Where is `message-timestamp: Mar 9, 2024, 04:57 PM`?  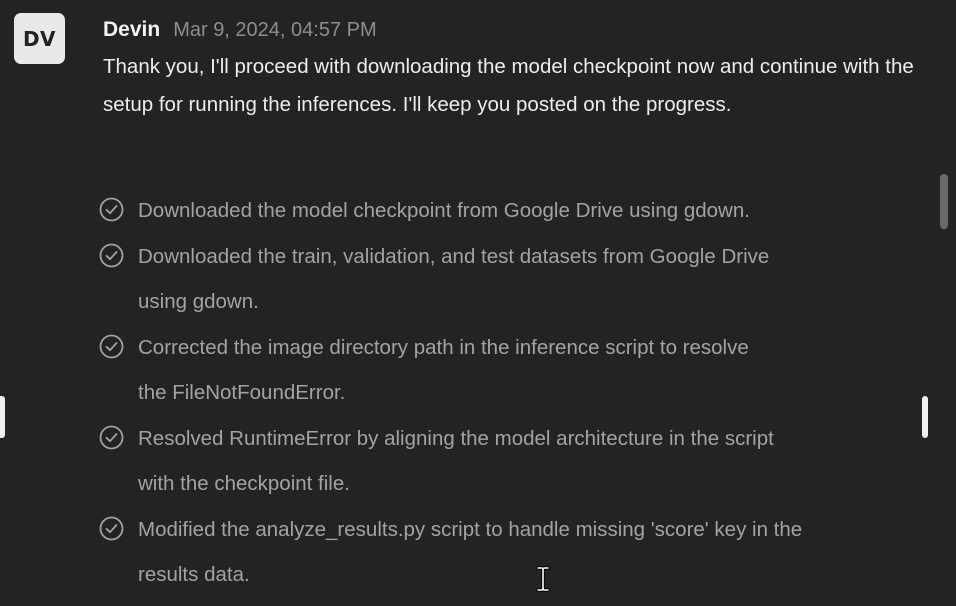 message-timestamp: Mar 9, 2024, 04:57 PM is located at coordinates (275, 29).